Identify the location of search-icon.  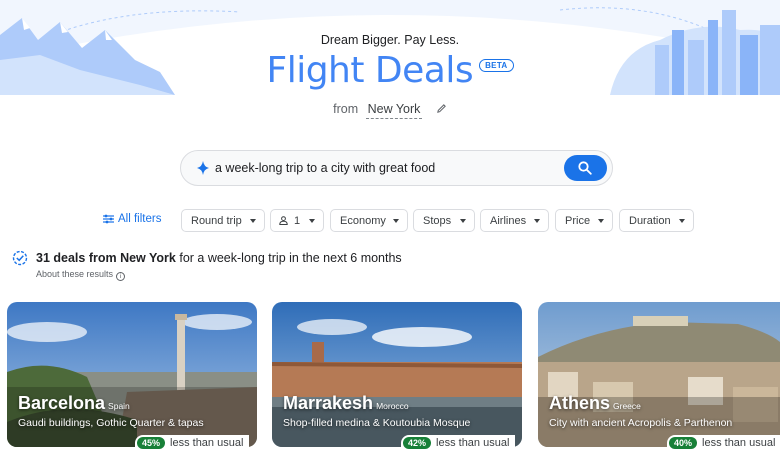
(585, 168).